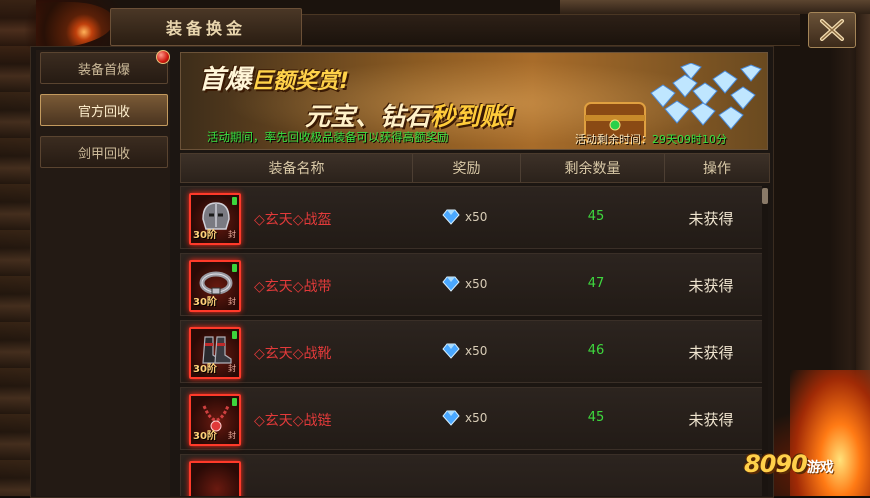 This screenshot has height=498, width=870. What do you see at coordinates (474, 475) in the screenshot?
I see `table-row` at bounding box center [474, 475].